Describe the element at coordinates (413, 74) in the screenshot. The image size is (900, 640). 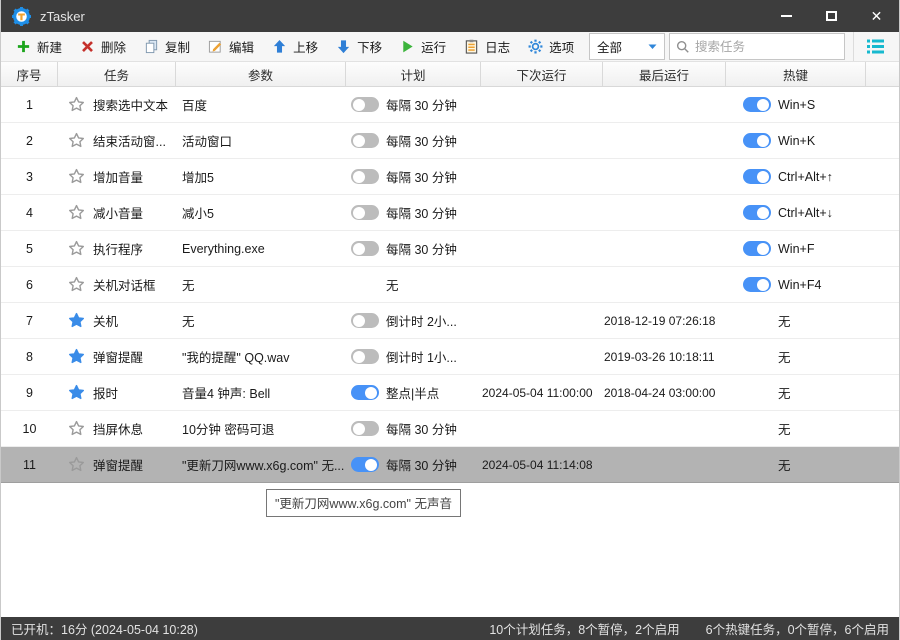
I see `column-header-plan: 计划` at that location.